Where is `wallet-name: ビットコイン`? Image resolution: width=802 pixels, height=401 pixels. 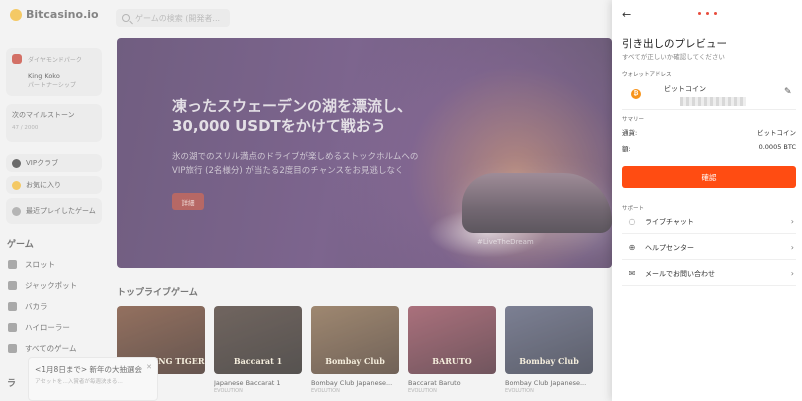 wallet-name: ビットコイン is located at coordinates (685, 89).